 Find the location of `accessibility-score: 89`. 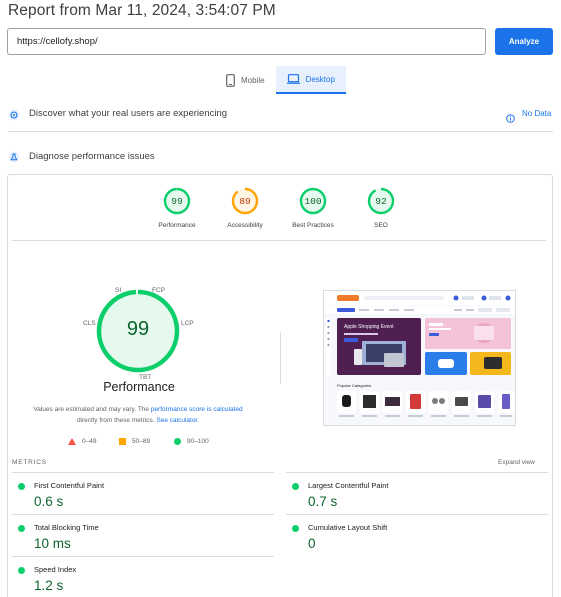

accessibility-score: 89 is located at coordinates (245, 201).